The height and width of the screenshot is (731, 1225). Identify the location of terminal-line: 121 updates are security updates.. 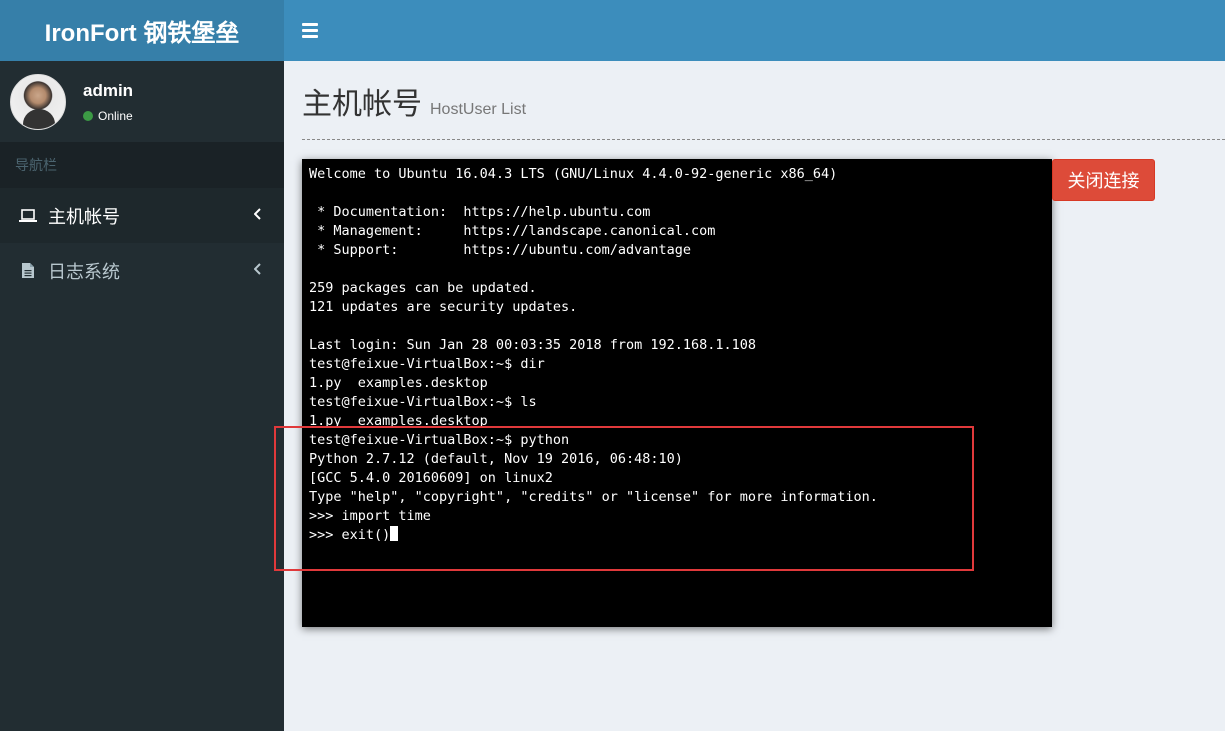
(443, 307).